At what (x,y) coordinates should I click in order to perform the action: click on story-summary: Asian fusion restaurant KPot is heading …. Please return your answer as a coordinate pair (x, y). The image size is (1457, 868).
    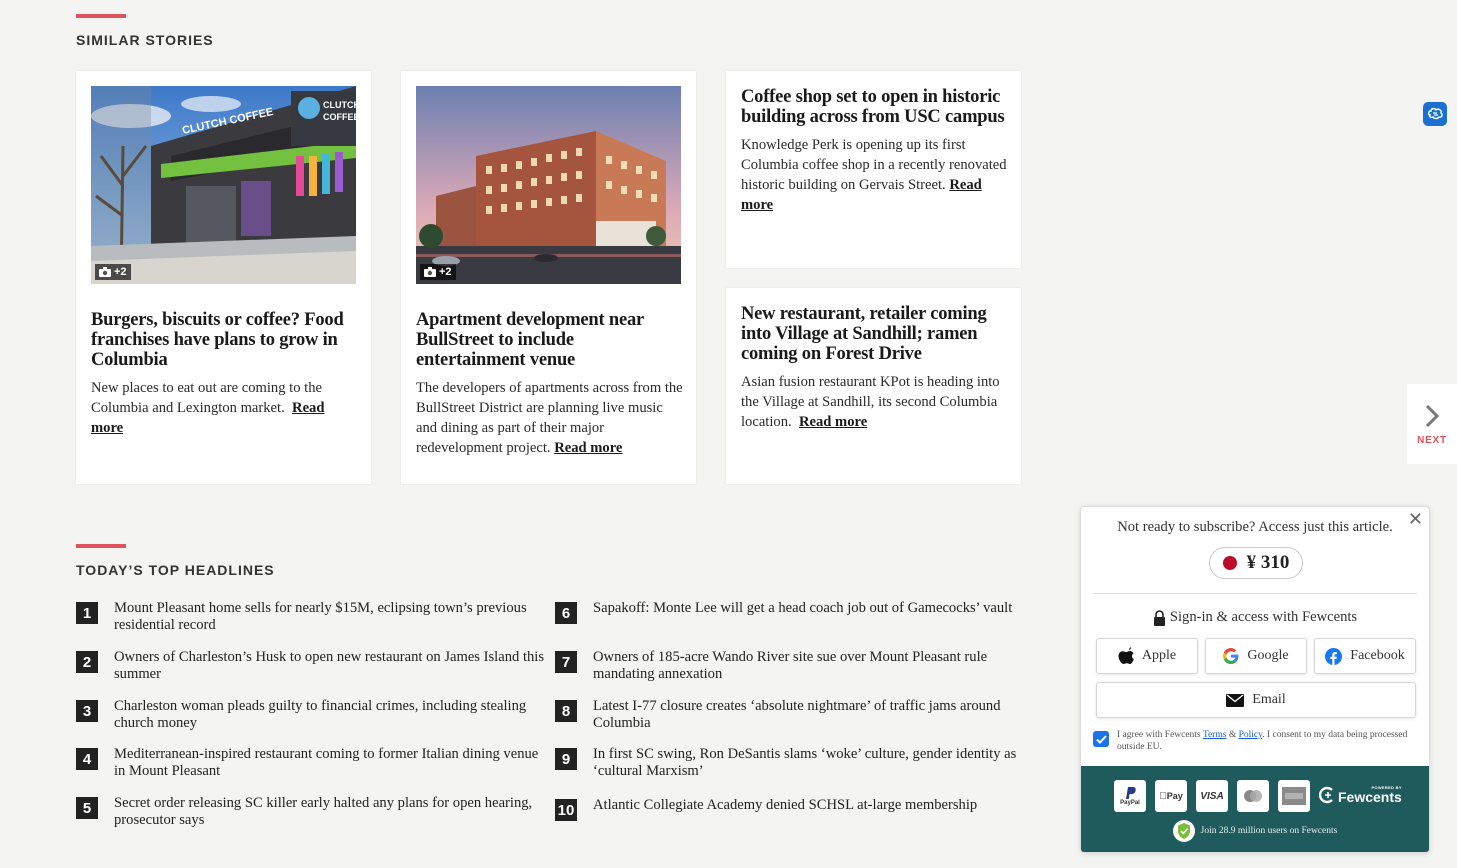
    Looking at the image, I should click on (870, 402).